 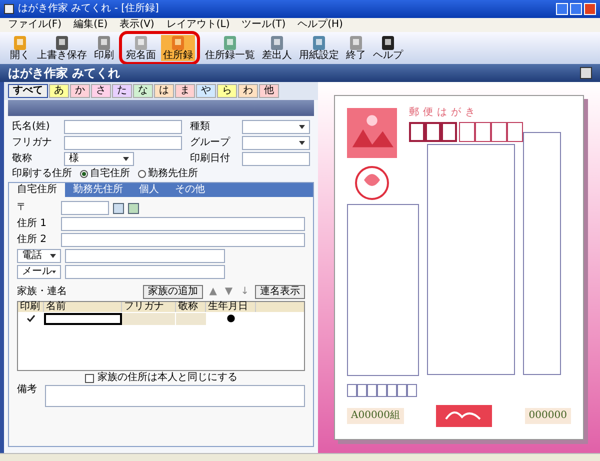 I want to click on table-cell, so click(x=83, y=318).